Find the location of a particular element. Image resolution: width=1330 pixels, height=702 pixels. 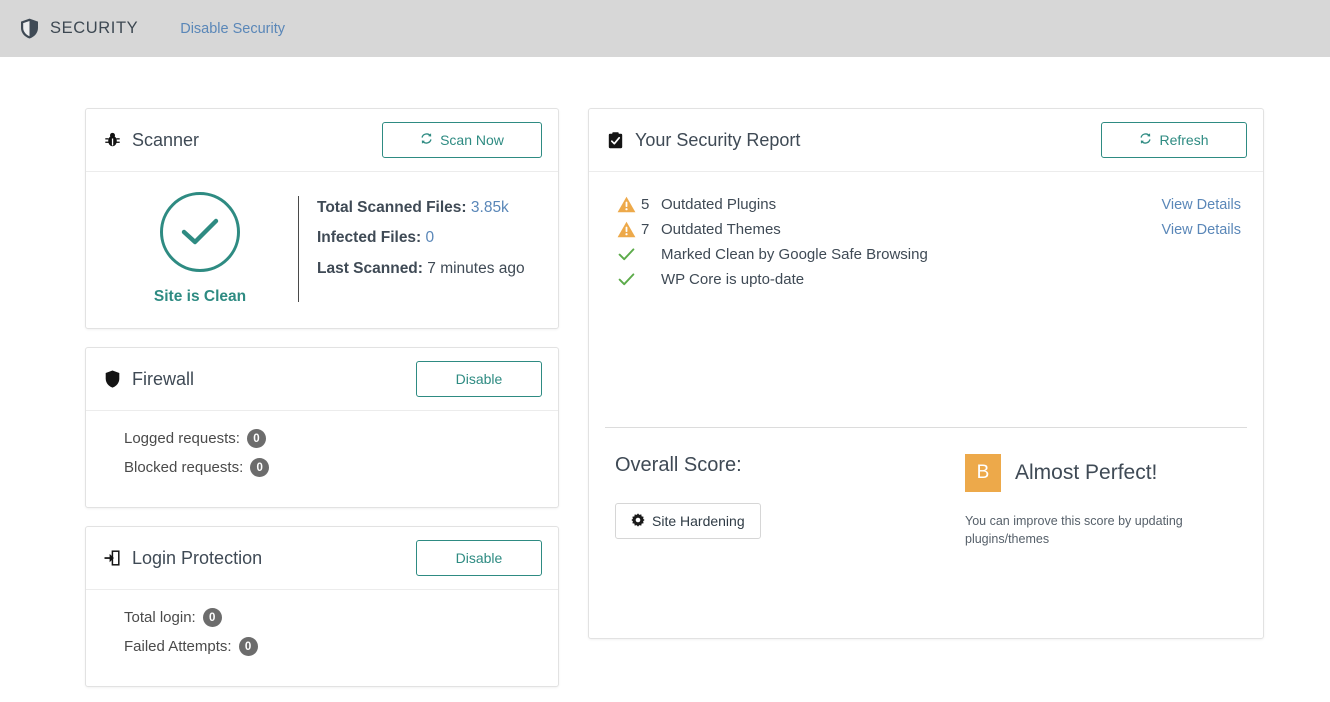

login-protection-disable-label: Disable is located at coordinates (479, 558).